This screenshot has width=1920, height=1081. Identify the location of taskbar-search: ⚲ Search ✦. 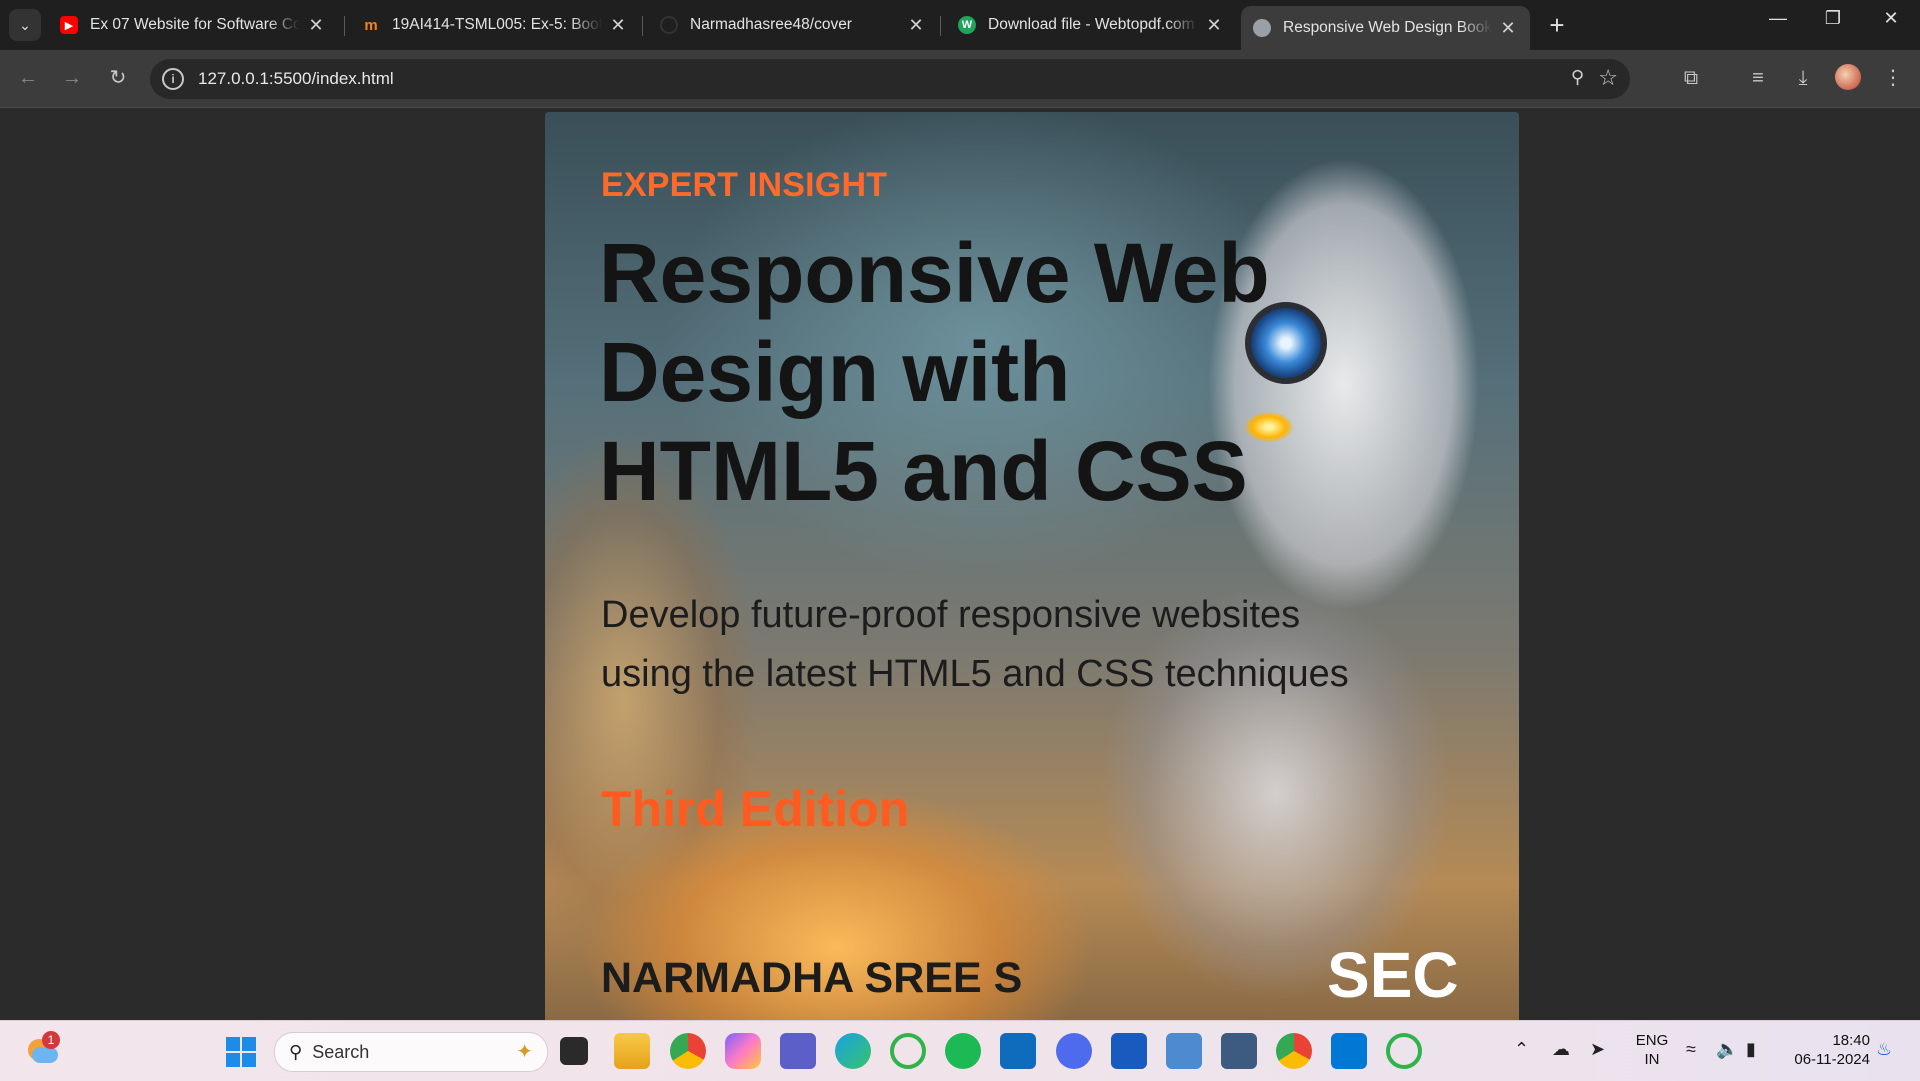
(411, 1052).